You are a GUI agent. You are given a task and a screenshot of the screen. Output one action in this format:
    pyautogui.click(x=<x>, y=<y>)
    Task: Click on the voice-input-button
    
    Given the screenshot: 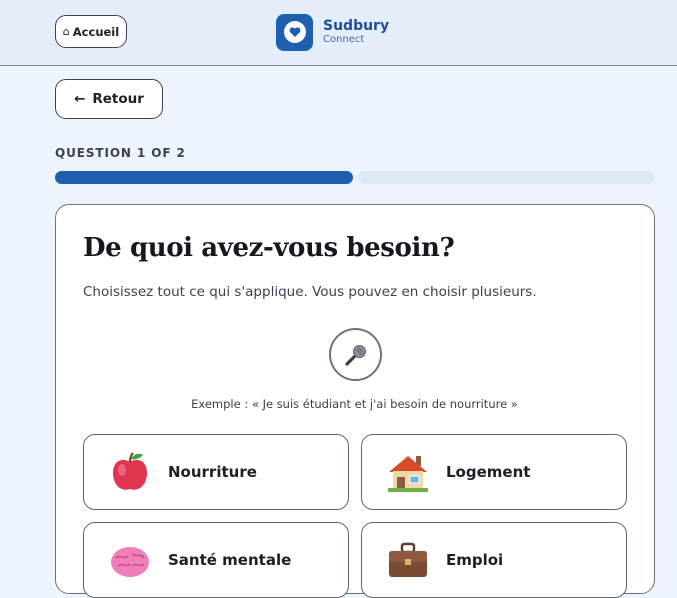 What is the action you would take?
    pyautogui.click(x=355, y=354)
    